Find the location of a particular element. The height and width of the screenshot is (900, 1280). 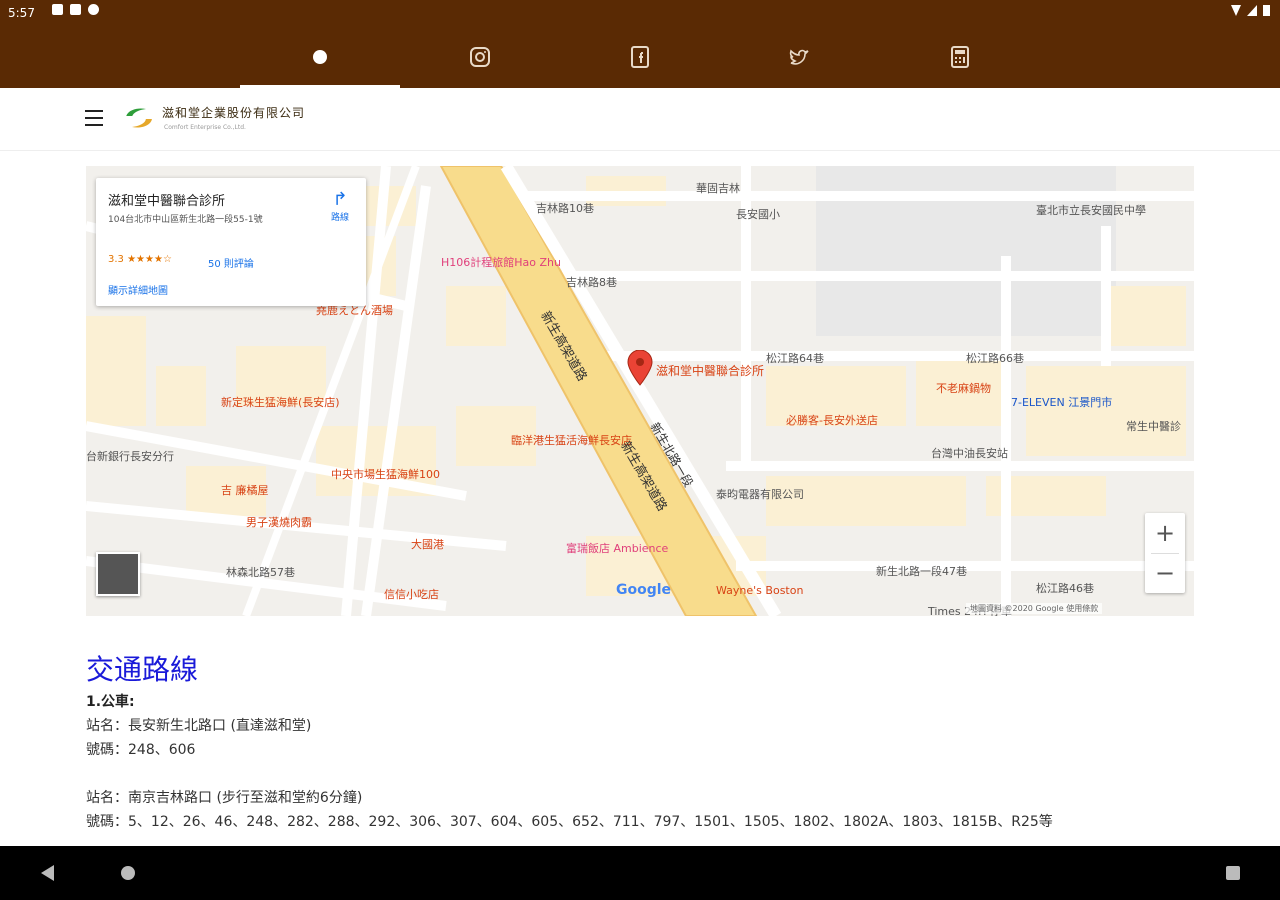

signal-icon is located at coordinates (1252, 10).